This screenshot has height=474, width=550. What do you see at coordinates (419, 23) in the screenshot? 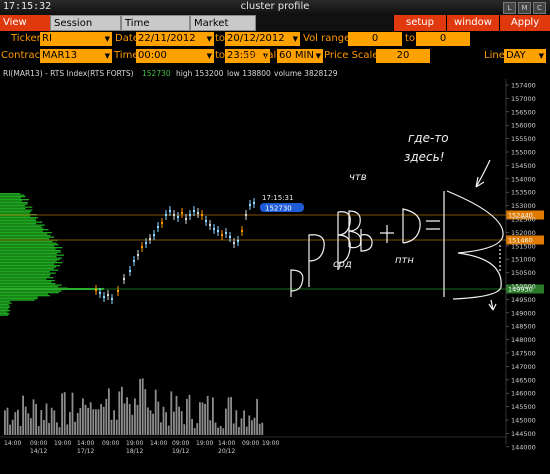
I see `setup-button: setup` at bounding box center [419, 23].